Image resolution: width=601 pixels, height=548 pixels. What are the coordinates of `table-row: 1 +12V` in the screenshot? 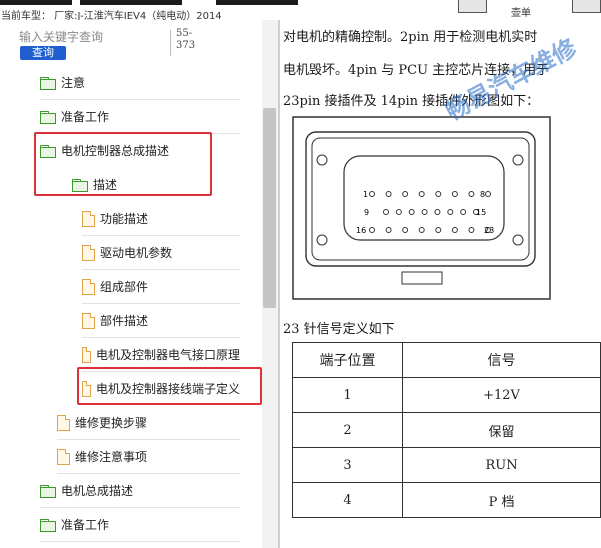 It's located at (446, 395).